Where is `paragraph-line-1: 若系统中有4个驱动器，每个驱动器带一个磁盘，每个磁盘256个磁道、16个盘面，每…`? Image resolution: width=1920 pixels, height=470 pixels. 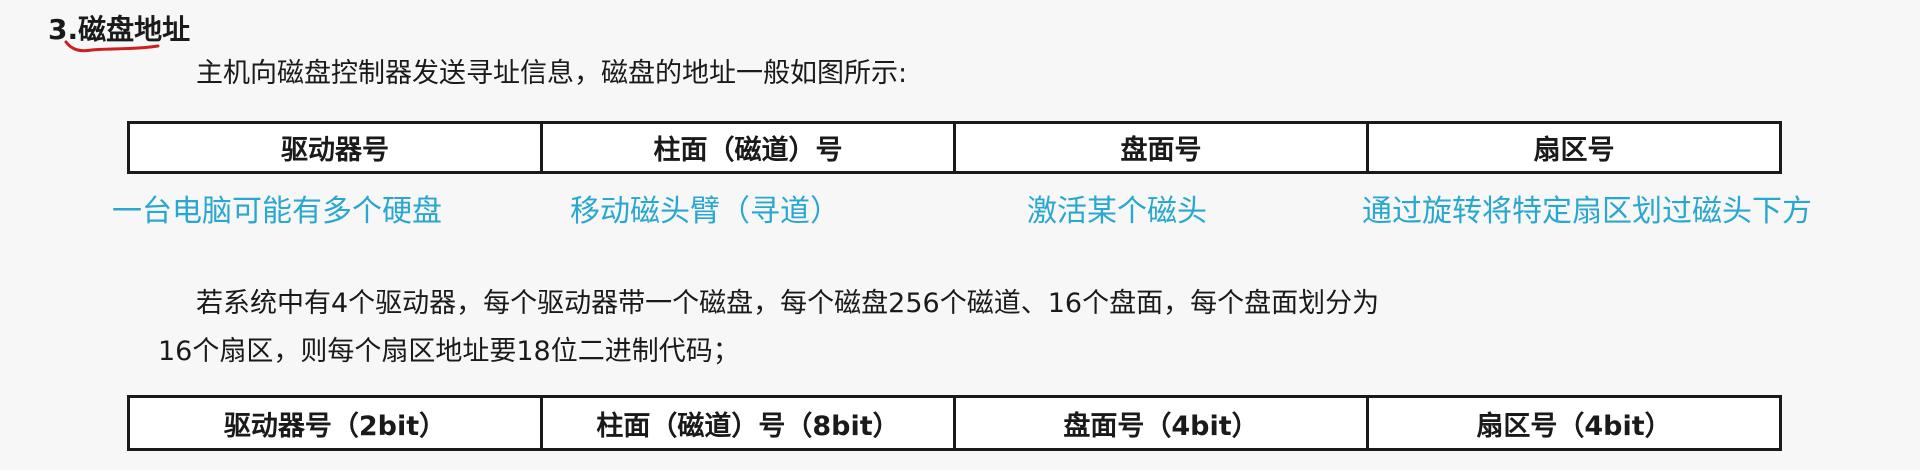 paragraph-line-1: 若系统中有4个驱动器，每个驱动器带一个磁盘，每个磁盘256个磁道、16个盘面，每… is located at coordinates (788, 303).